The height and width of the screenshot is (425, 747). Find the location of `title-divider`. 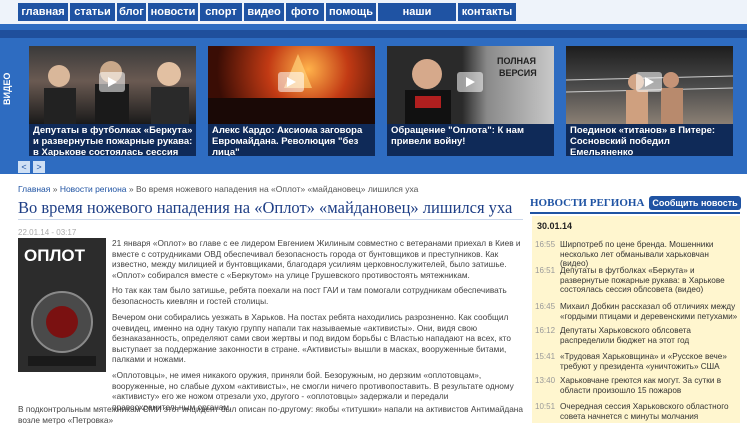

title-divider is located at coordinates (270, 219).